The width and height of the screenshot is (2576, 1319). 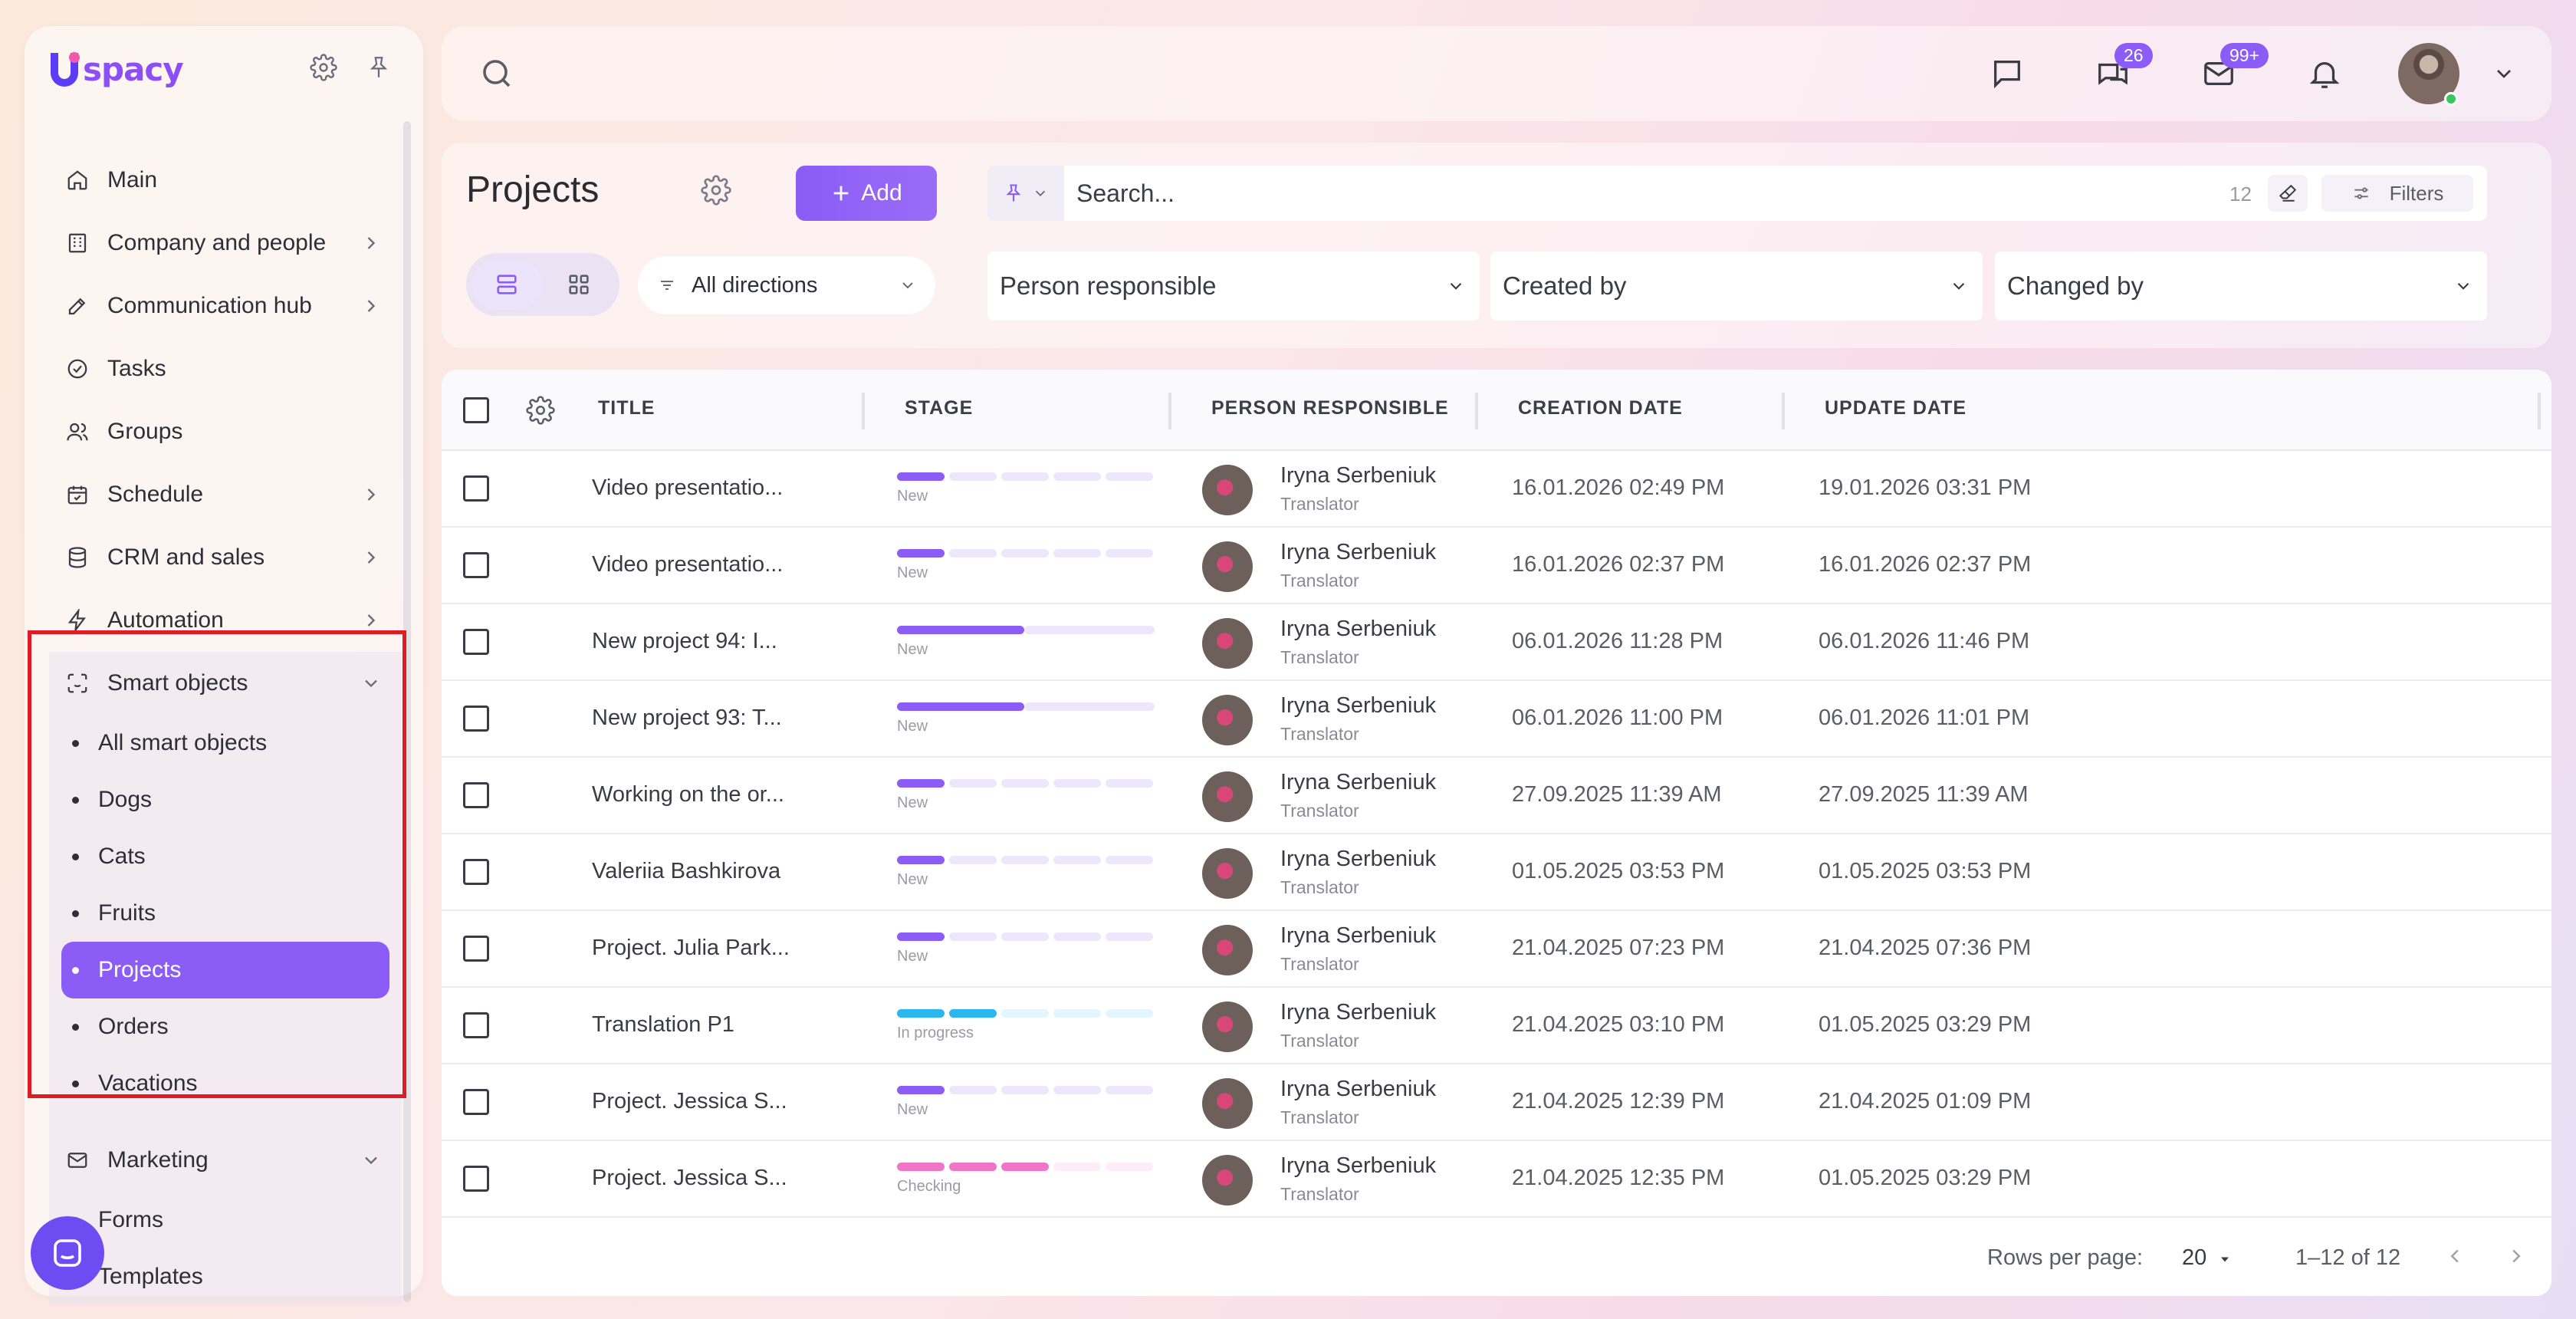 What do you see at coordinates (2241, 286) in the screenshot?
I see `changed-by-select: Changed by` at bounding box center [2241, 286].